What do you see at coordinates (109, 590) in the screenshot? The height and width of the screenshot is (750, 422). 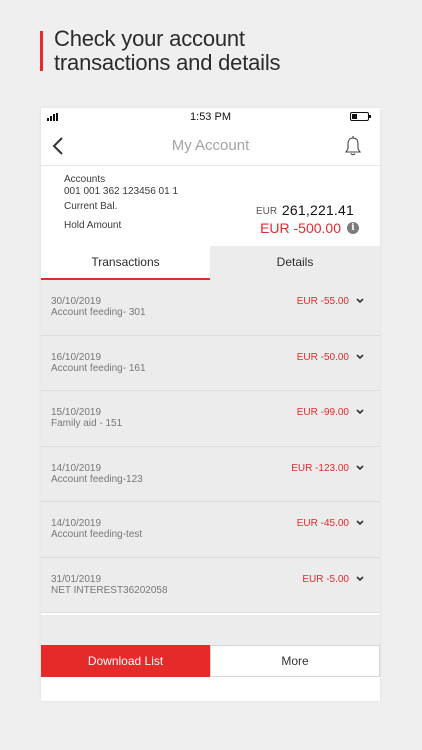 I see `transaction-description: NET INTEREST36202058` at bounding box center [109, 590].